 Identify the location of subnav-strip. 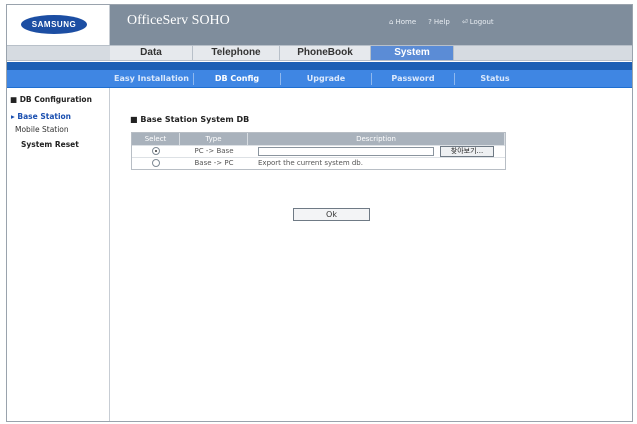
(319, 66).